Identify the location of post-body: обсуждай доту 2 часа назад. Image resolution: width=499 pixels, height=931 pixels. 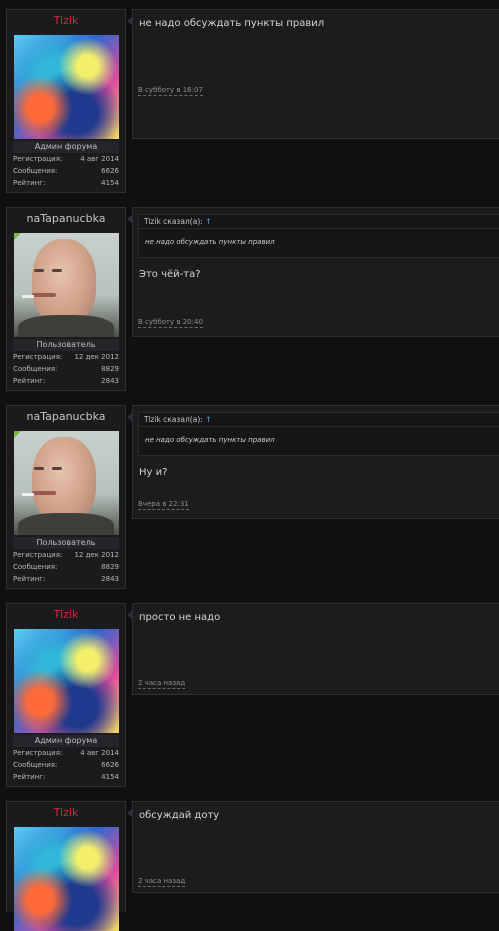
(313, 847).